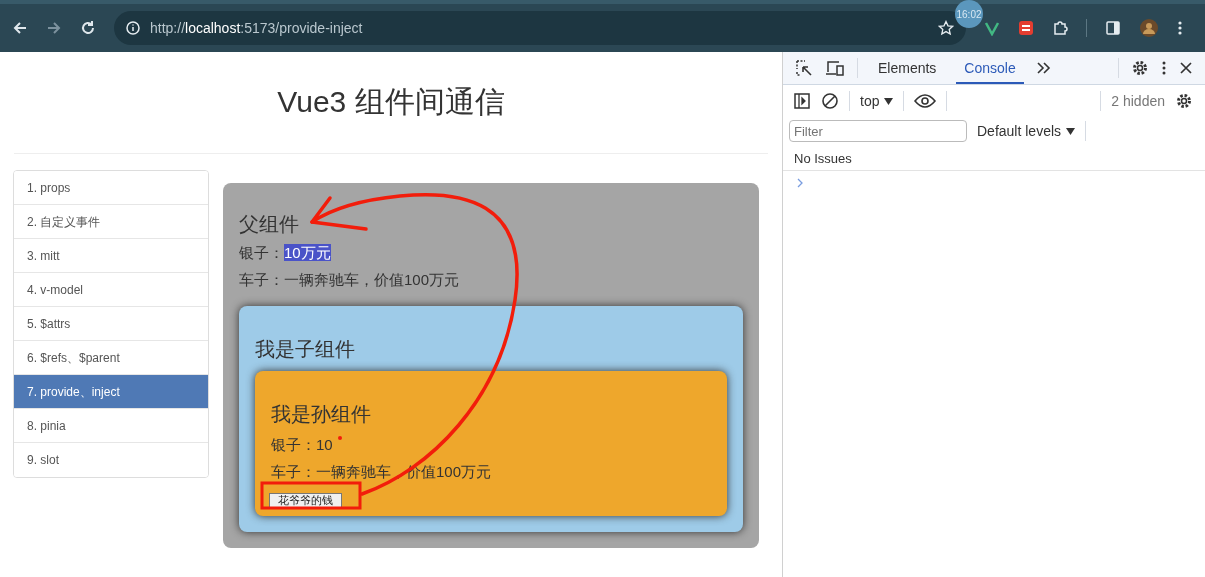  Describe the element at coordinates (990, 68) in the screenshot. I see `devtools-tab: Console` at that location.